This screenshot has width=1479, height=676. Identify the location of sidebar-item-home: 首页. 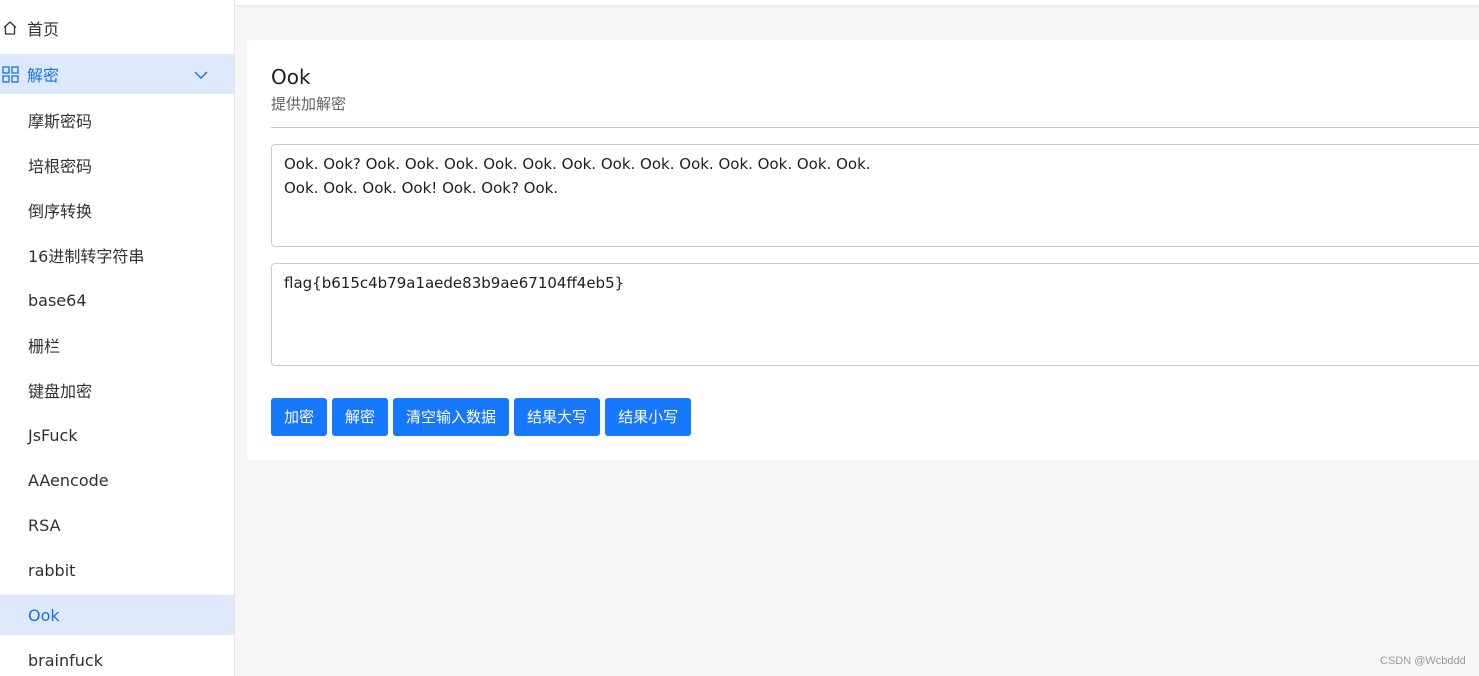
(117, 28).